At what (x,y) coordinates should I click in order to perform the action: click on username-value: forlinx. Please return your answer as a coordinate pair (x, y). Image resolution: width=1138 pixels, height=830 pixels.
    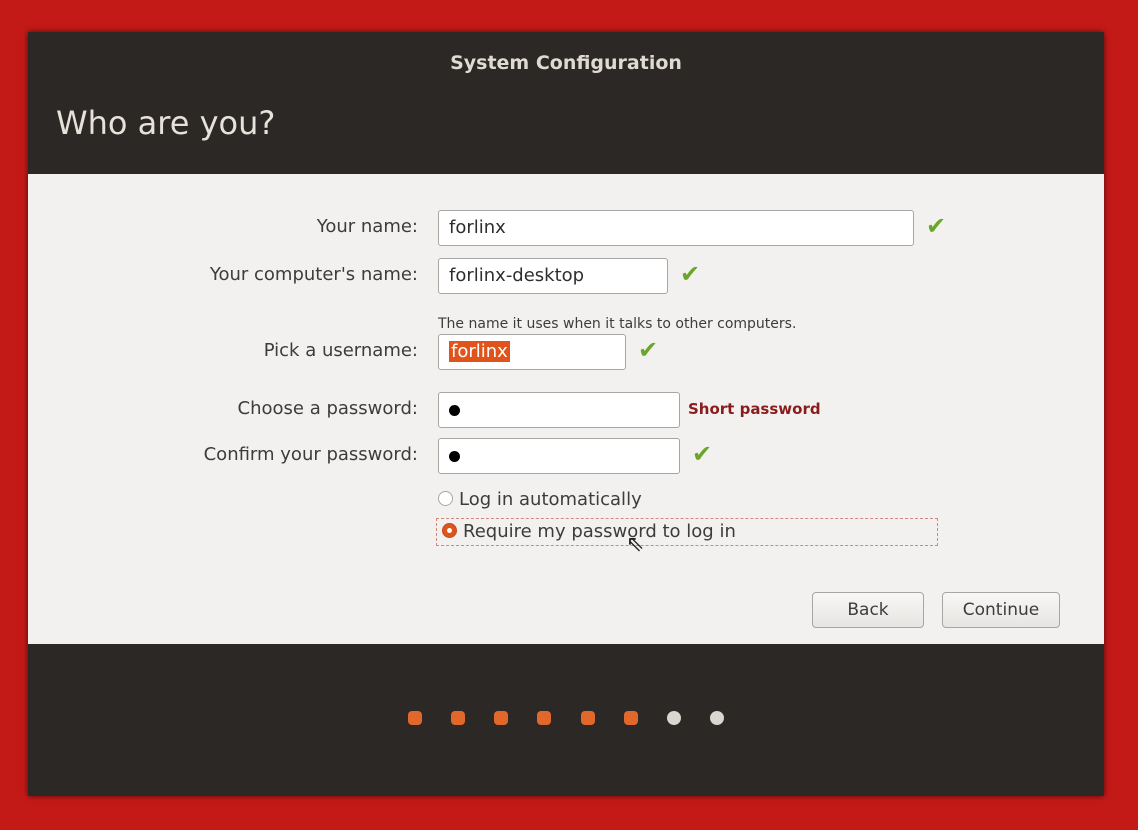
    Looking at the image, I should click on (479, 351).